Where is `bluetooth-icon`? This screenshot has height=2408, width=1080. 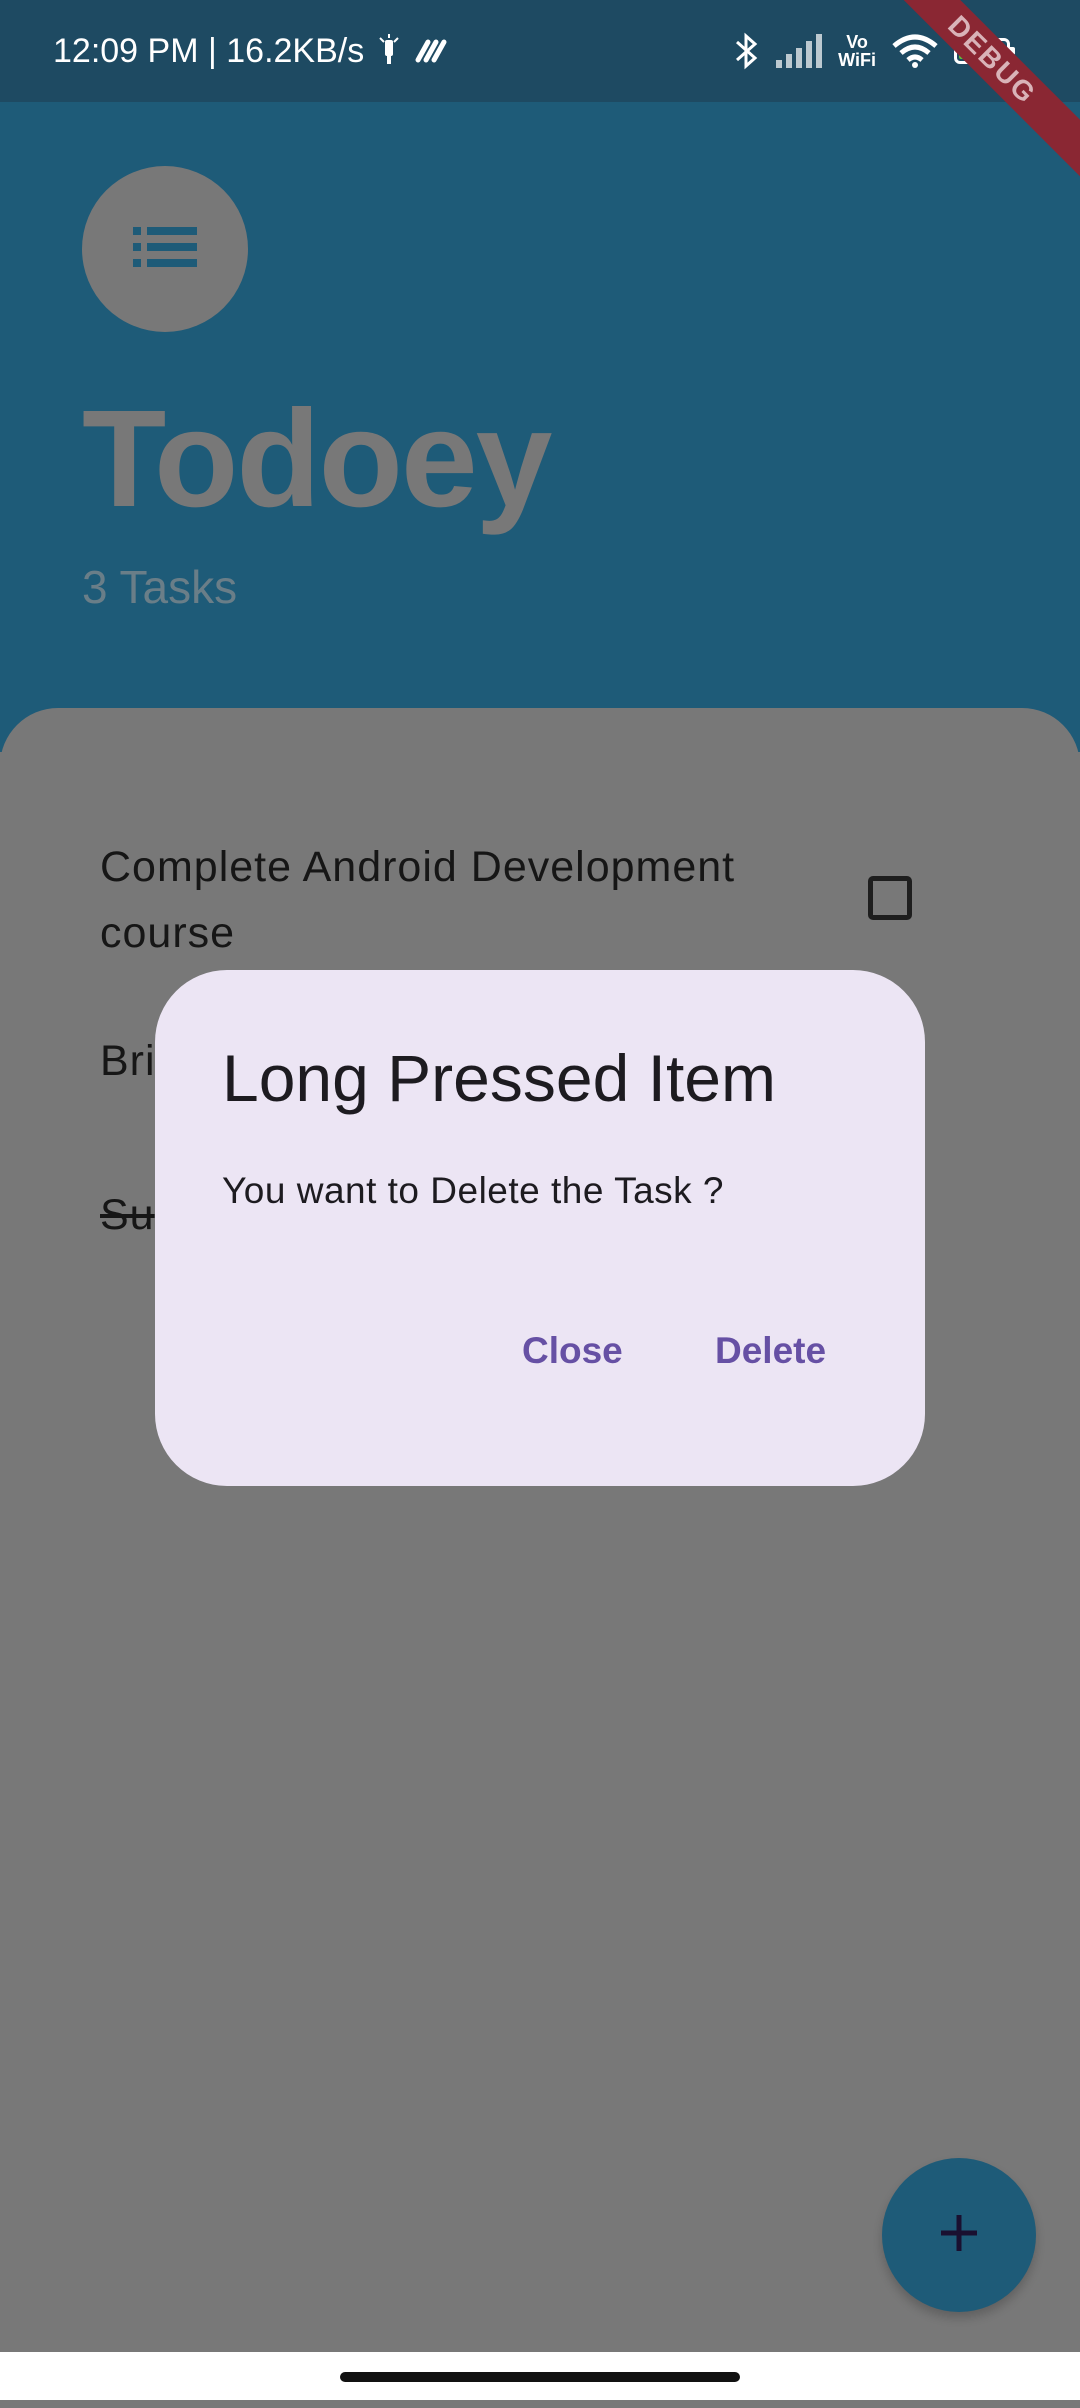 bluetooth-icon is located at coordinates (747, 51).